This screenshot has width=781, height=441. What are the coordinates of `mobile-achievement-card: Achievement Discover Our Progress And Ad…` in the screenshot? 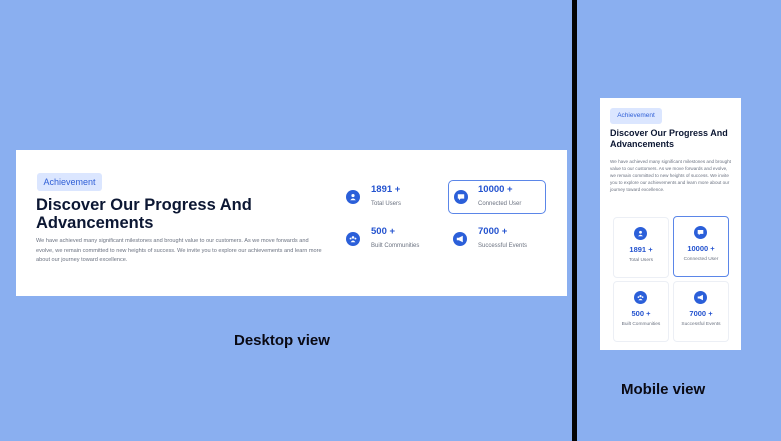 It's located at (670, 224).